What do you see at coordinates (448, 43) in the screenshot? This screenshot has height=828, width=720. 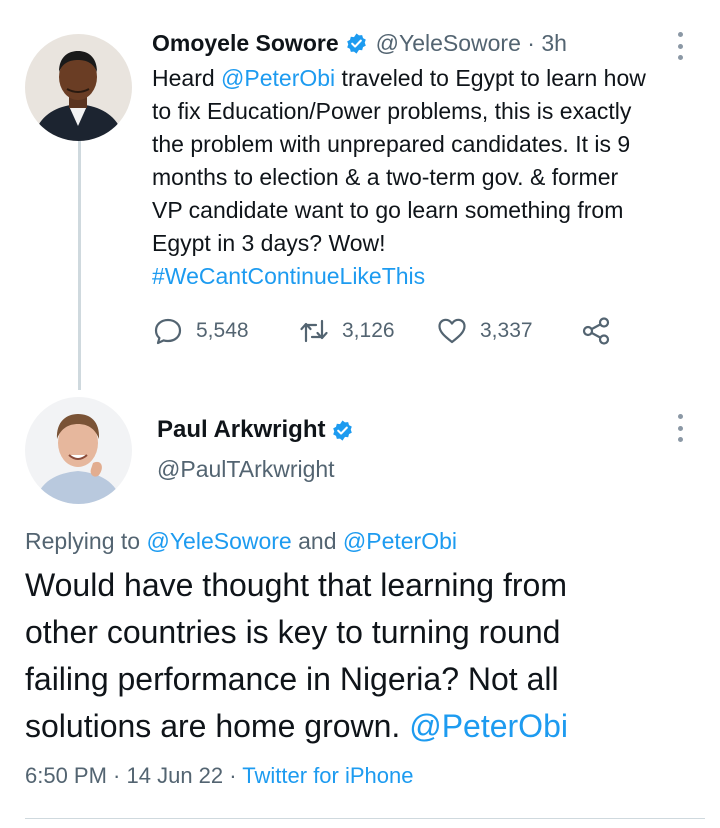 I see `author-handle: @YeleSowore` at bounding box center [448, 43].